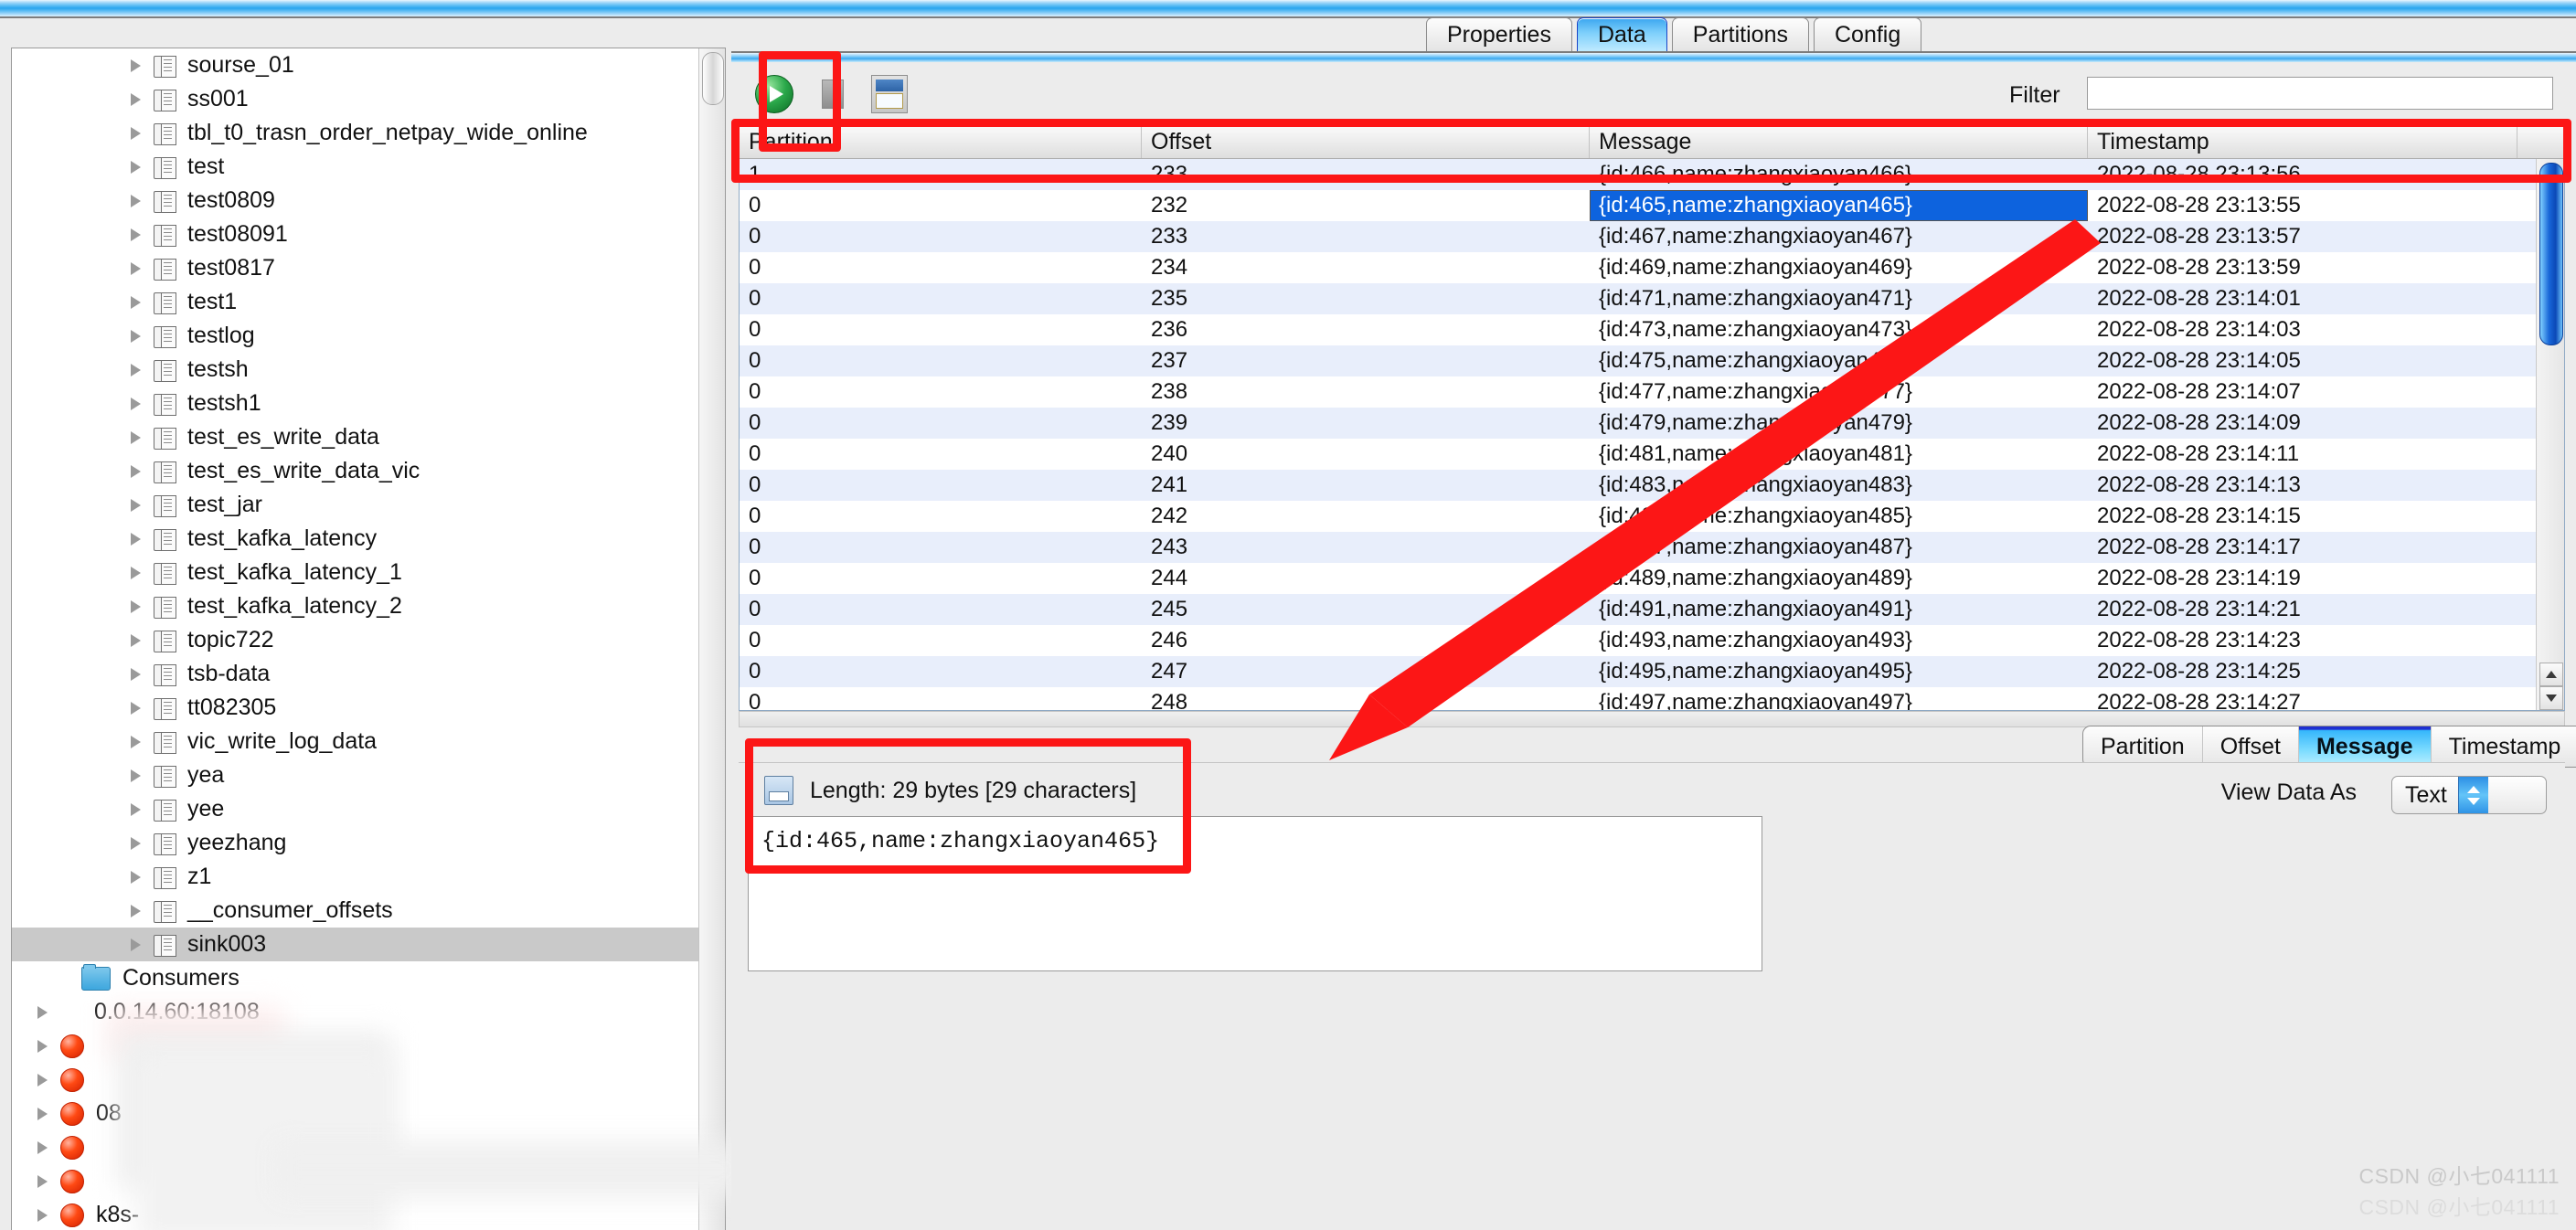  Describe the element at coordinates (1366, 267) in the screenshot. I see `cell-offset: 234` at that location.